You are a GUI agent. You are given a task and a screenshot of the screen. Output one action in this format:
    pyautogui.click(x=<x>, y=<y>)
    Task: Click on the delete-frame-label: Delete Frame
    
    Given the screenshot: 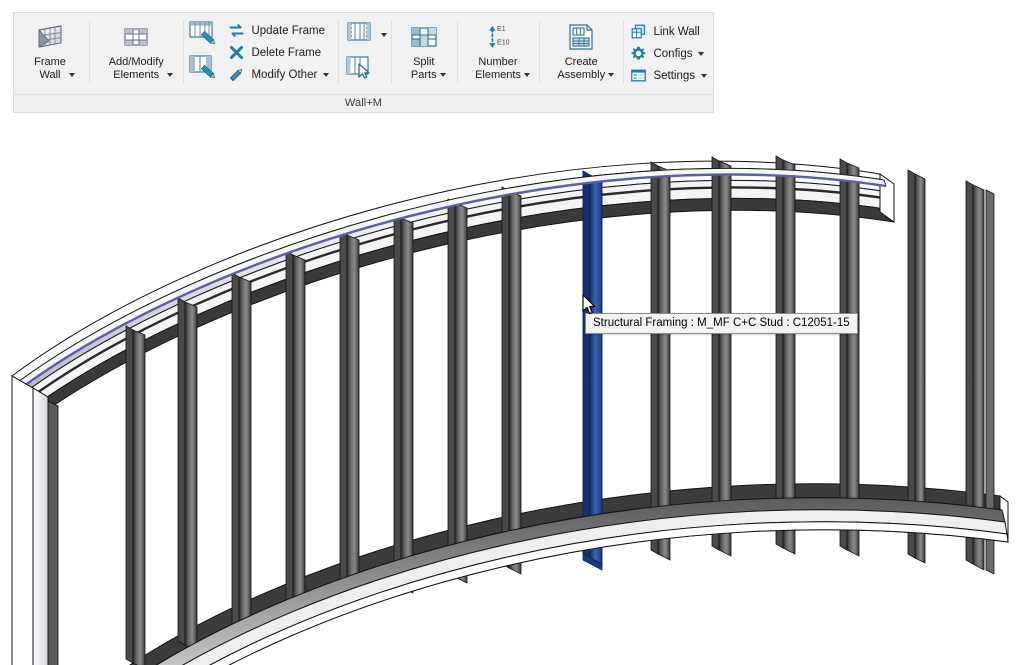 What is the action you would take?
    pyautogui.click(x=286, y=52)
    